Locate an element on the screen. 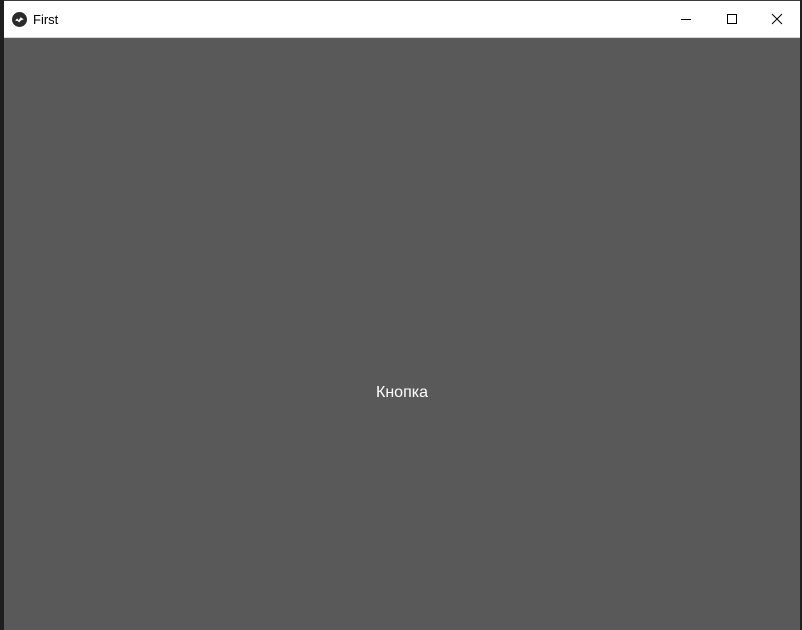 The width and height of the screenshot is (802, 630). minimize-button is located at coordinates (686, 19).